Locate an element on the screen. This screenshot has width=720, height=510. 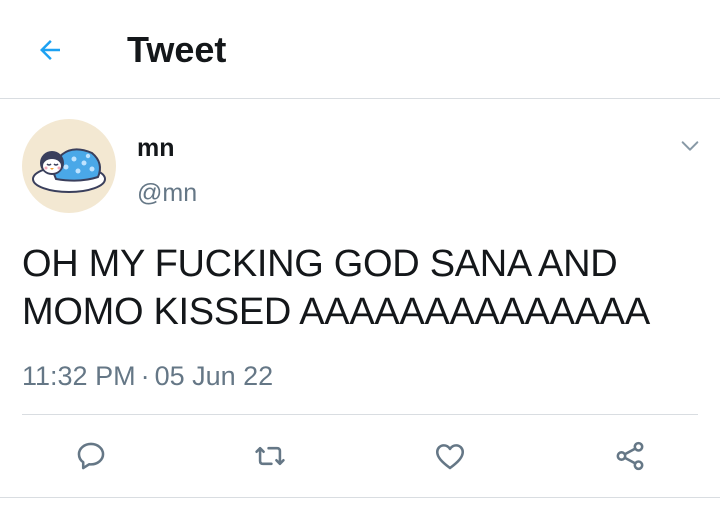
heart-icon is located at coordinates (450, 457).